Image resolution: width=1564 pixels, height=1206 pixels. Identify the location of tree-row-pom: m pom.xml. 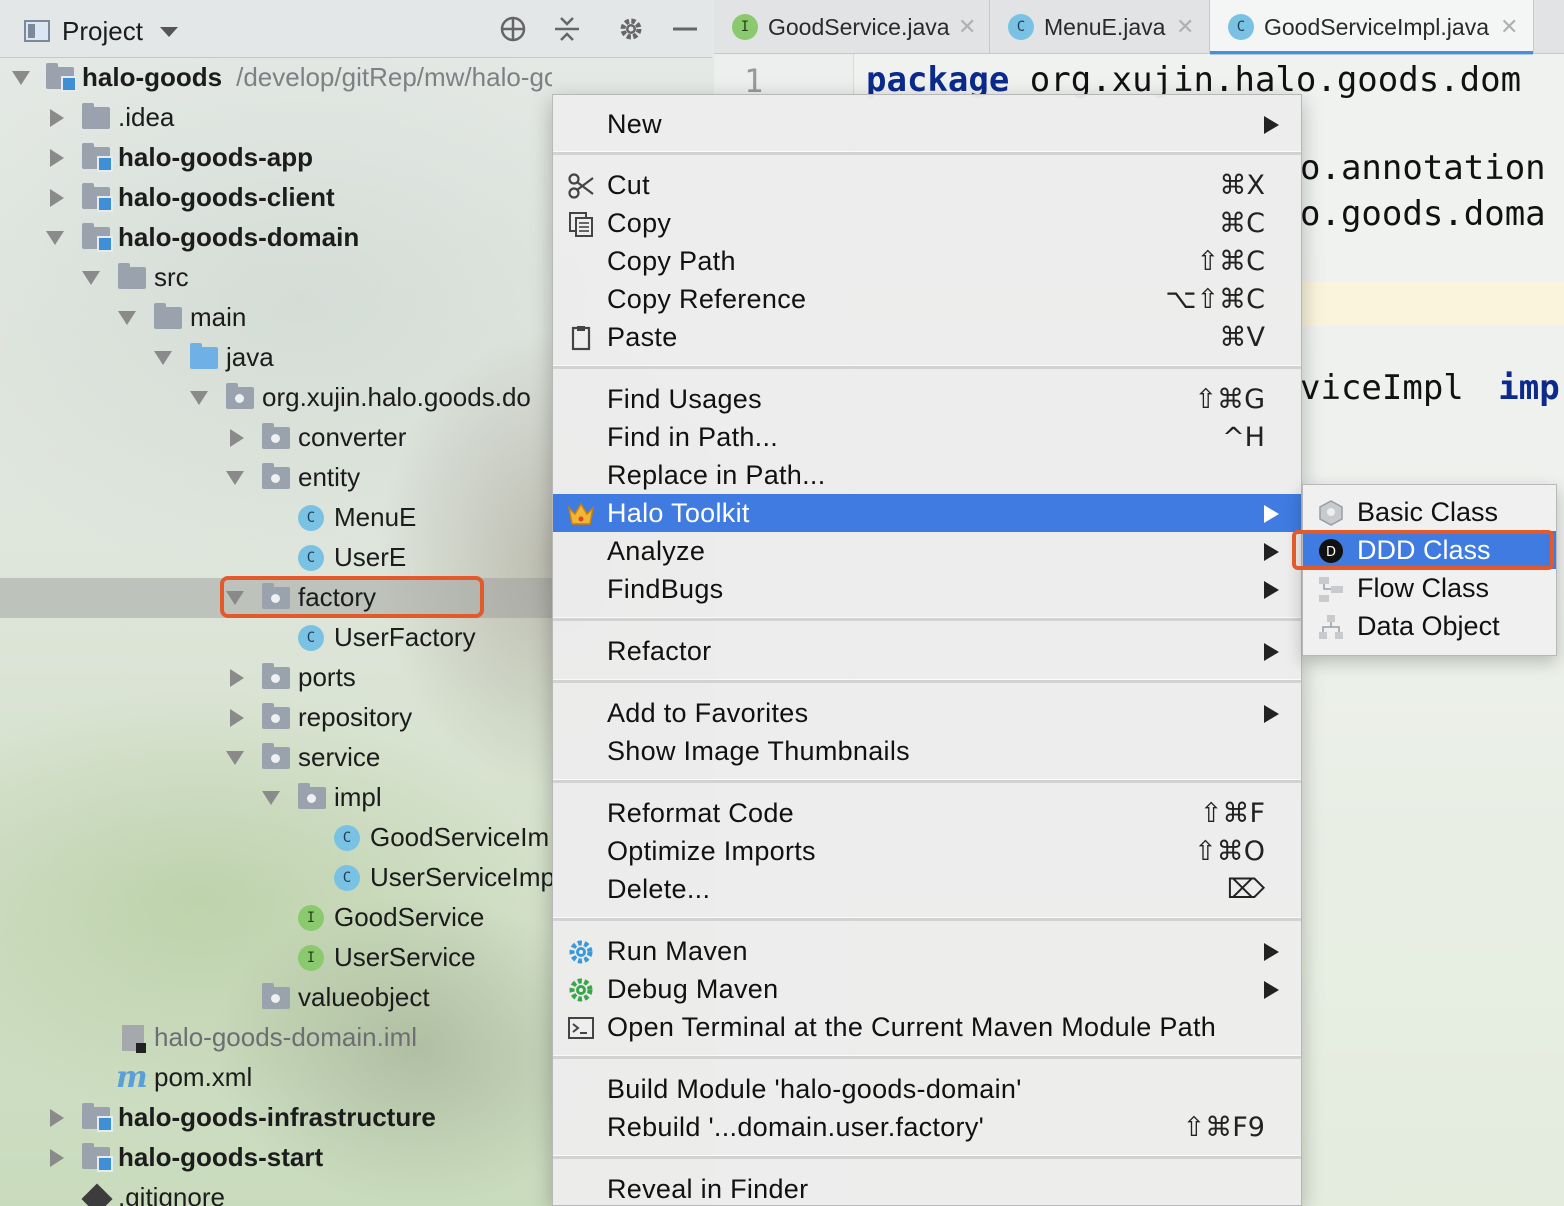
(276, 1078).